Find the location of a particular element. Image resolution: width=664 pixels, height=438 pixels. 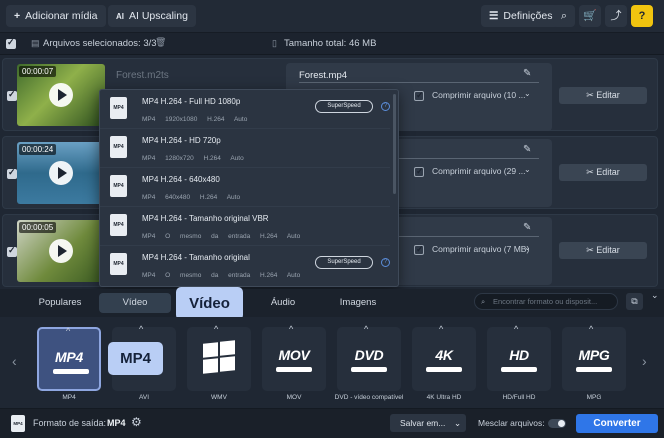

help-icon: ? is located at coordinates (642, 16).